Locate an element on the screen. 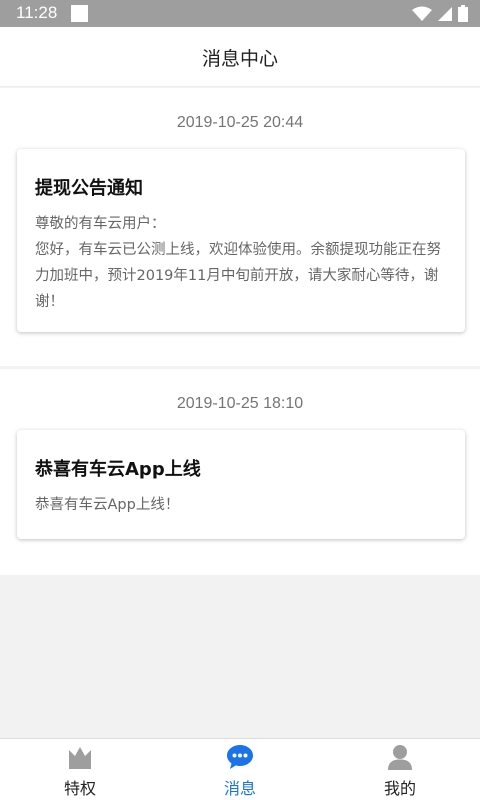 This screenshot has height=800, width=480. message-time: 2019-10-25 20:44 is located at coordinates (240, 122).